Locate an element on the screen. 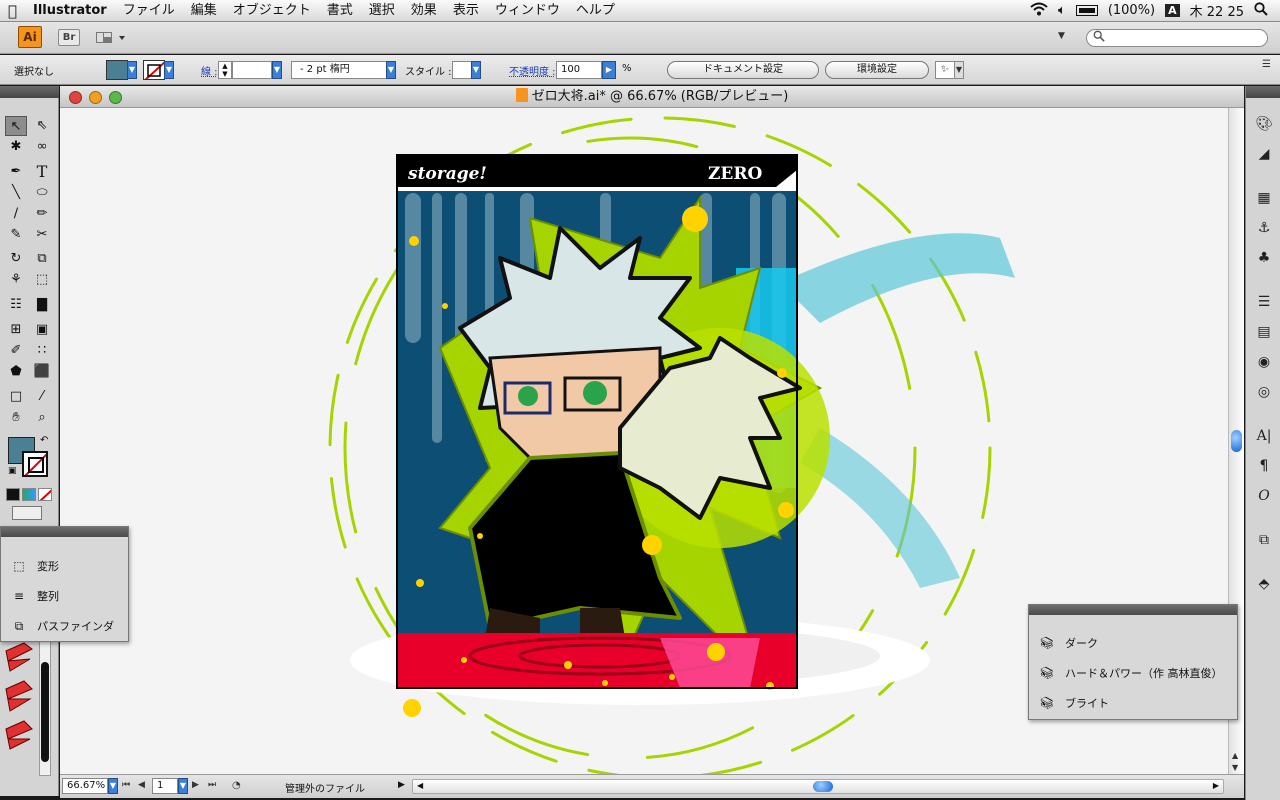 This screenshot has height=800, width=1280. brushes-panel-icon: ⚓︎ is located at coordinates (1264, 228).